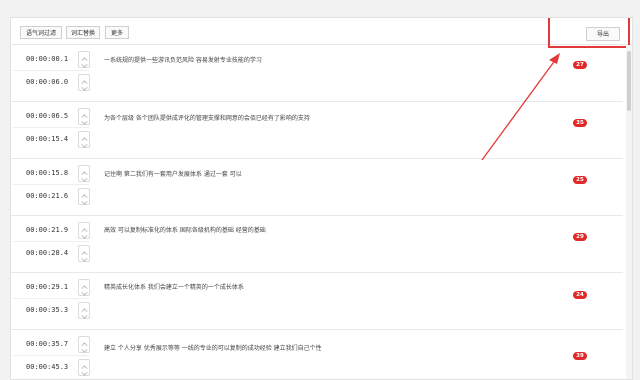  I want to click on end-time-input: 00:00:15.4, so click(47, 139).